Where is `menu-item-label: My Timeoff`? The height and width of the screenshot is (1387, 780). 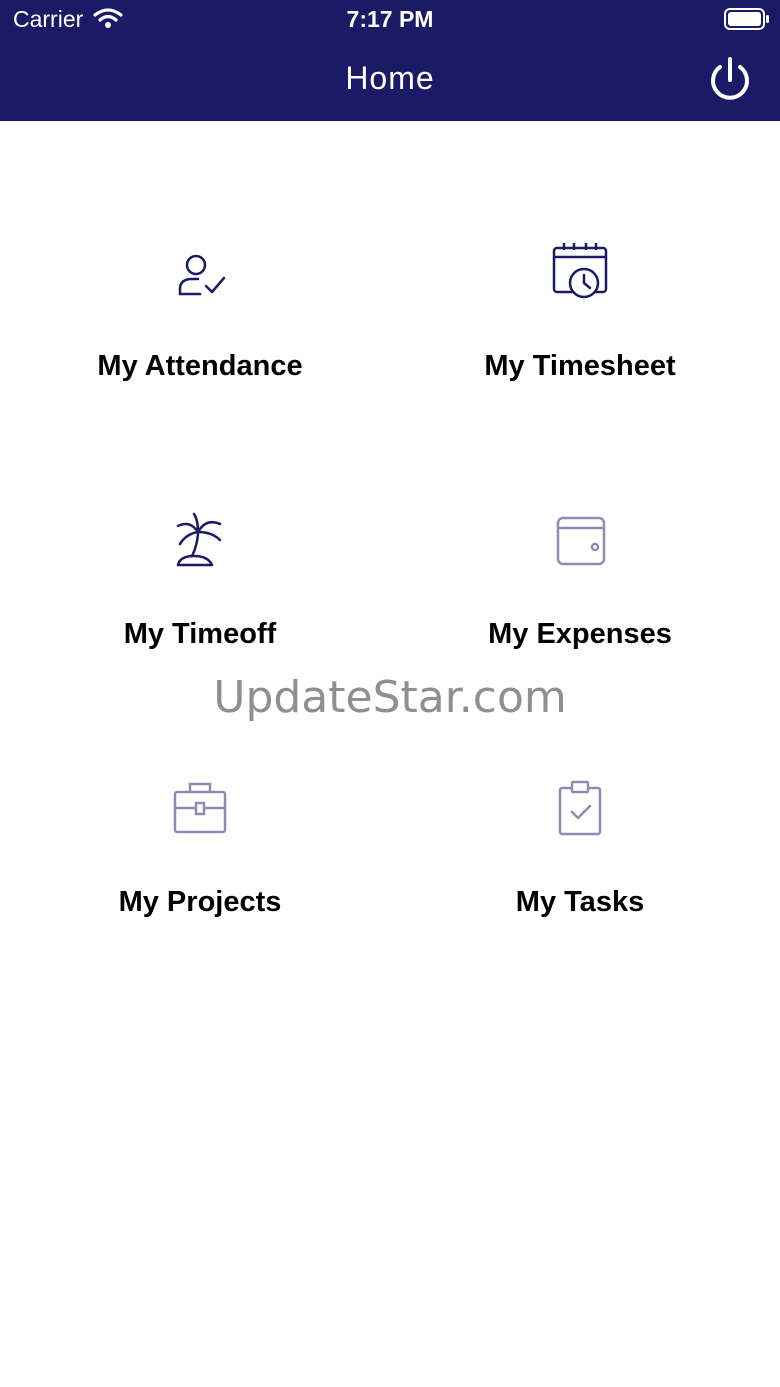 menu-item-label: My Timeoff is located at coordinates (200, 634).